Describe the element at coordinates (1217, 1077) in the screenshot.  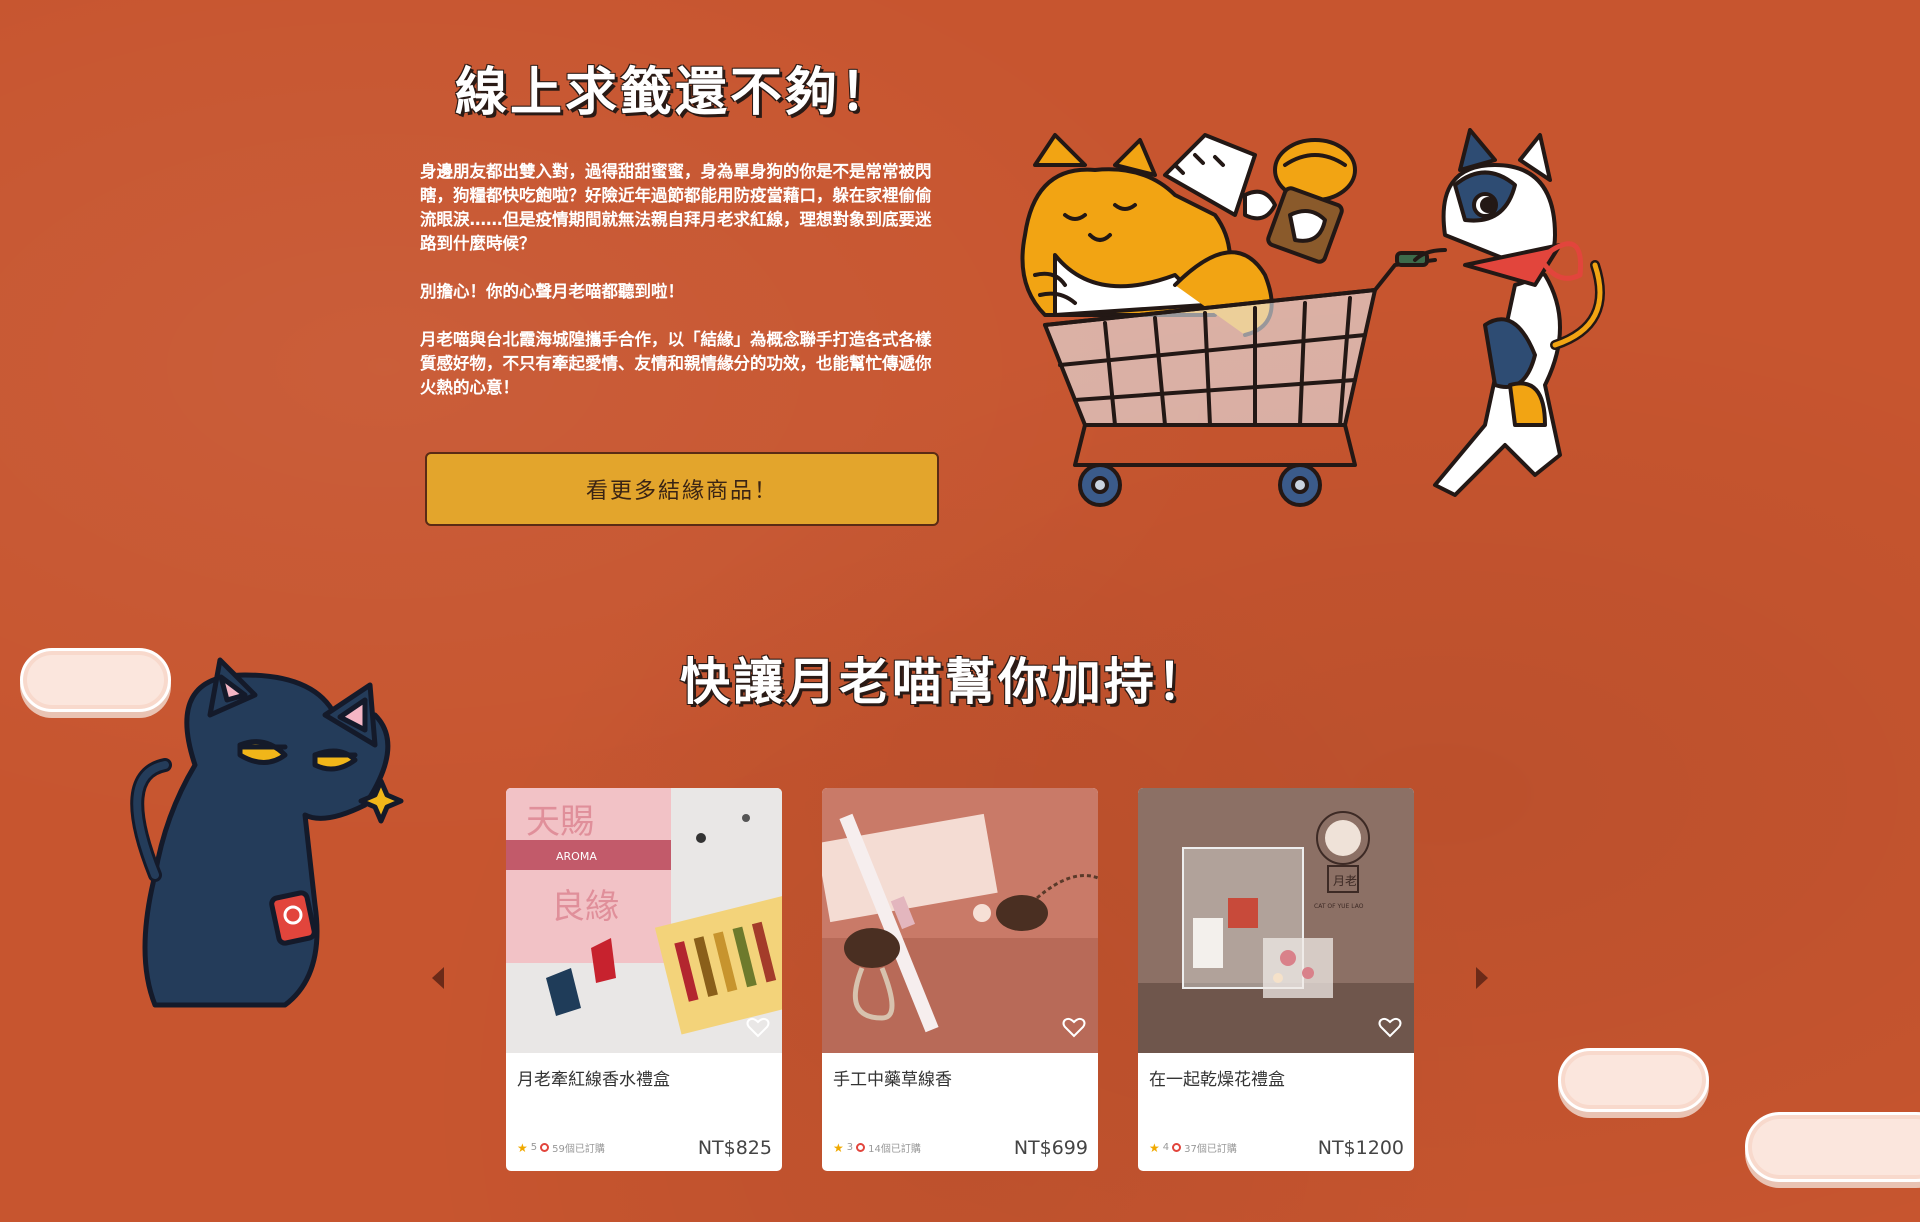
I see `product-name: 在一起乾燥花禮盒` at that location.